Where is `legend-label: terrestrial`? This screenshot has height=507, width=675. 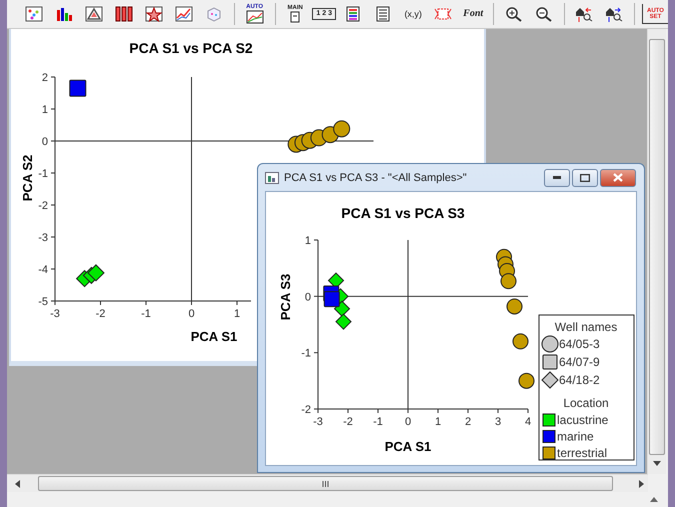
legend-label: terrestrial is located at coordinates (582, 453).